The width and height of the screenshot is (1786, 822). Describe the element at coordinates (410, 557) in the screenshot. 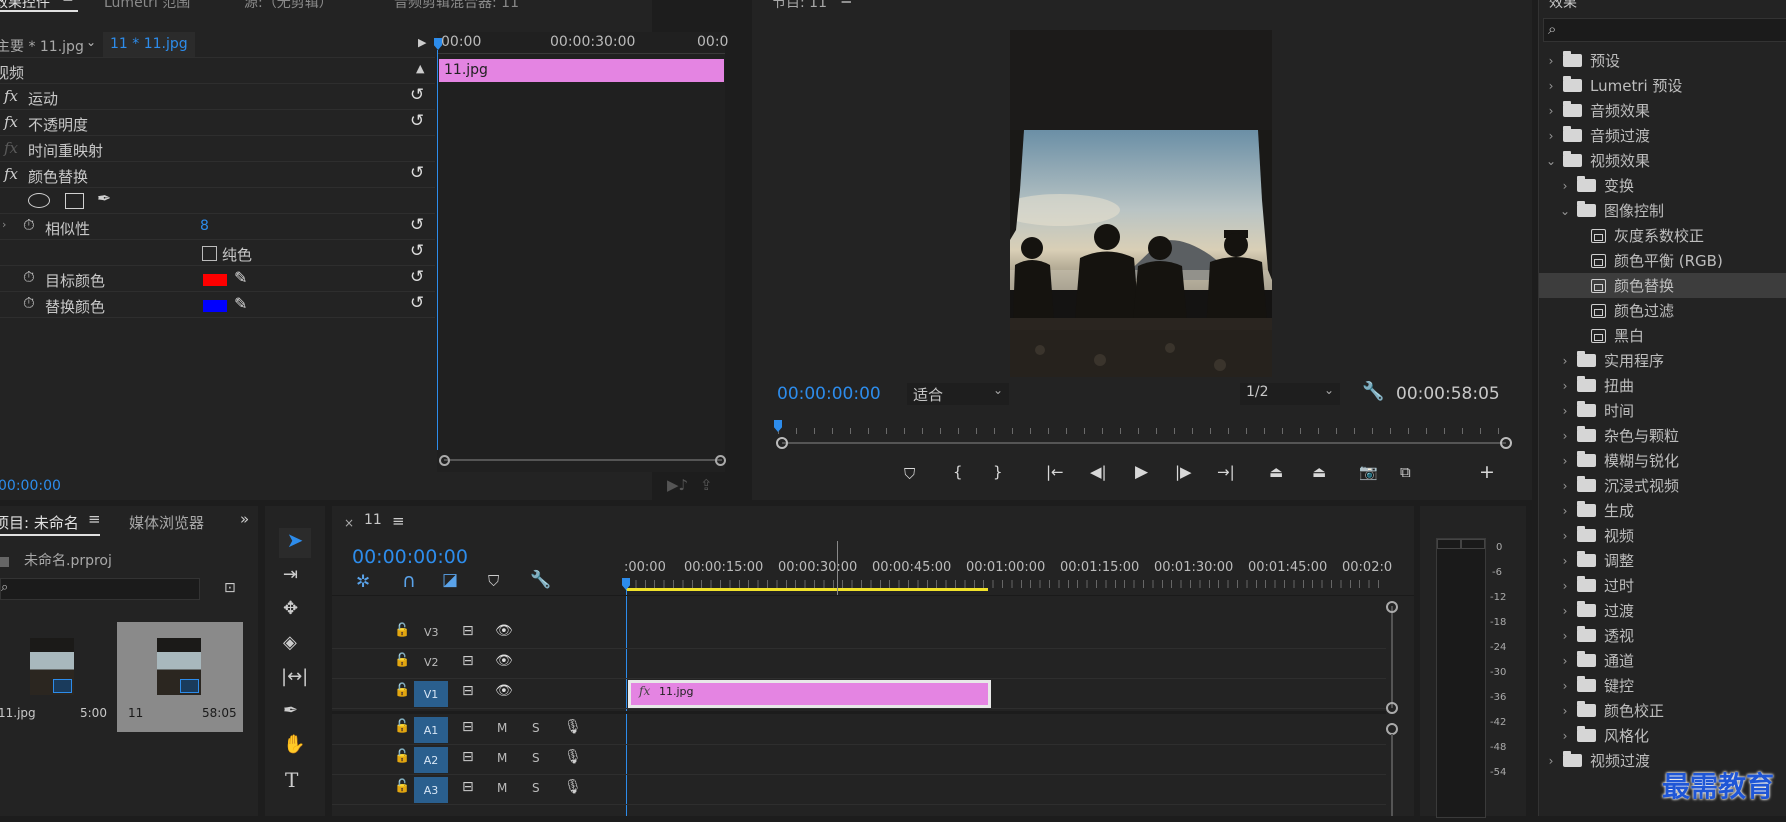

I see `timeline-timecode: 00:00:00:00` at that location.